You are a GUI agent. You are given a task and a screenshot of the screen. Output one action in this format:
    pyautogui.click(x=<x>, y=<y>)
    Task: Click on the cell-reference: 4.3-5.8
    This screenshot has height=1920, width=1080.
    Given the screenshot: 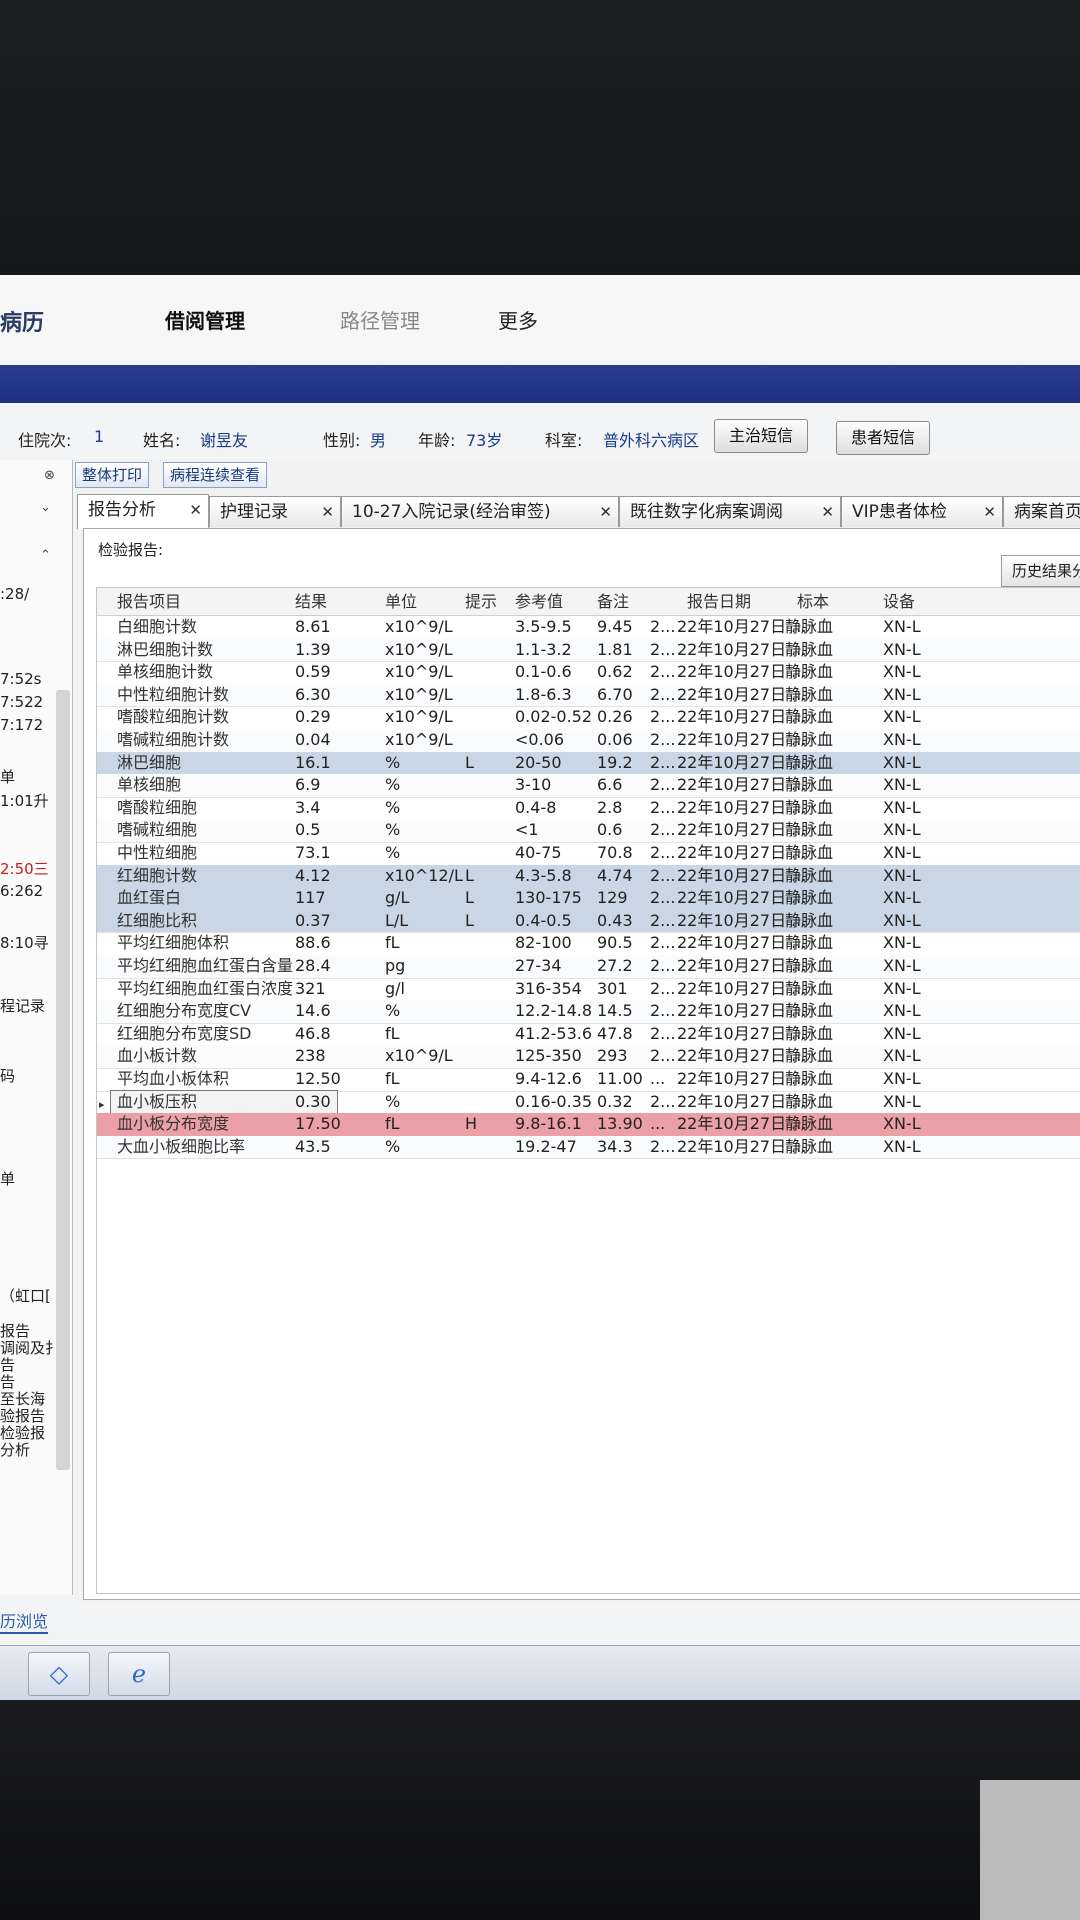 What is the action you would take?
    pyautogui.click(x=543, y=875)
    